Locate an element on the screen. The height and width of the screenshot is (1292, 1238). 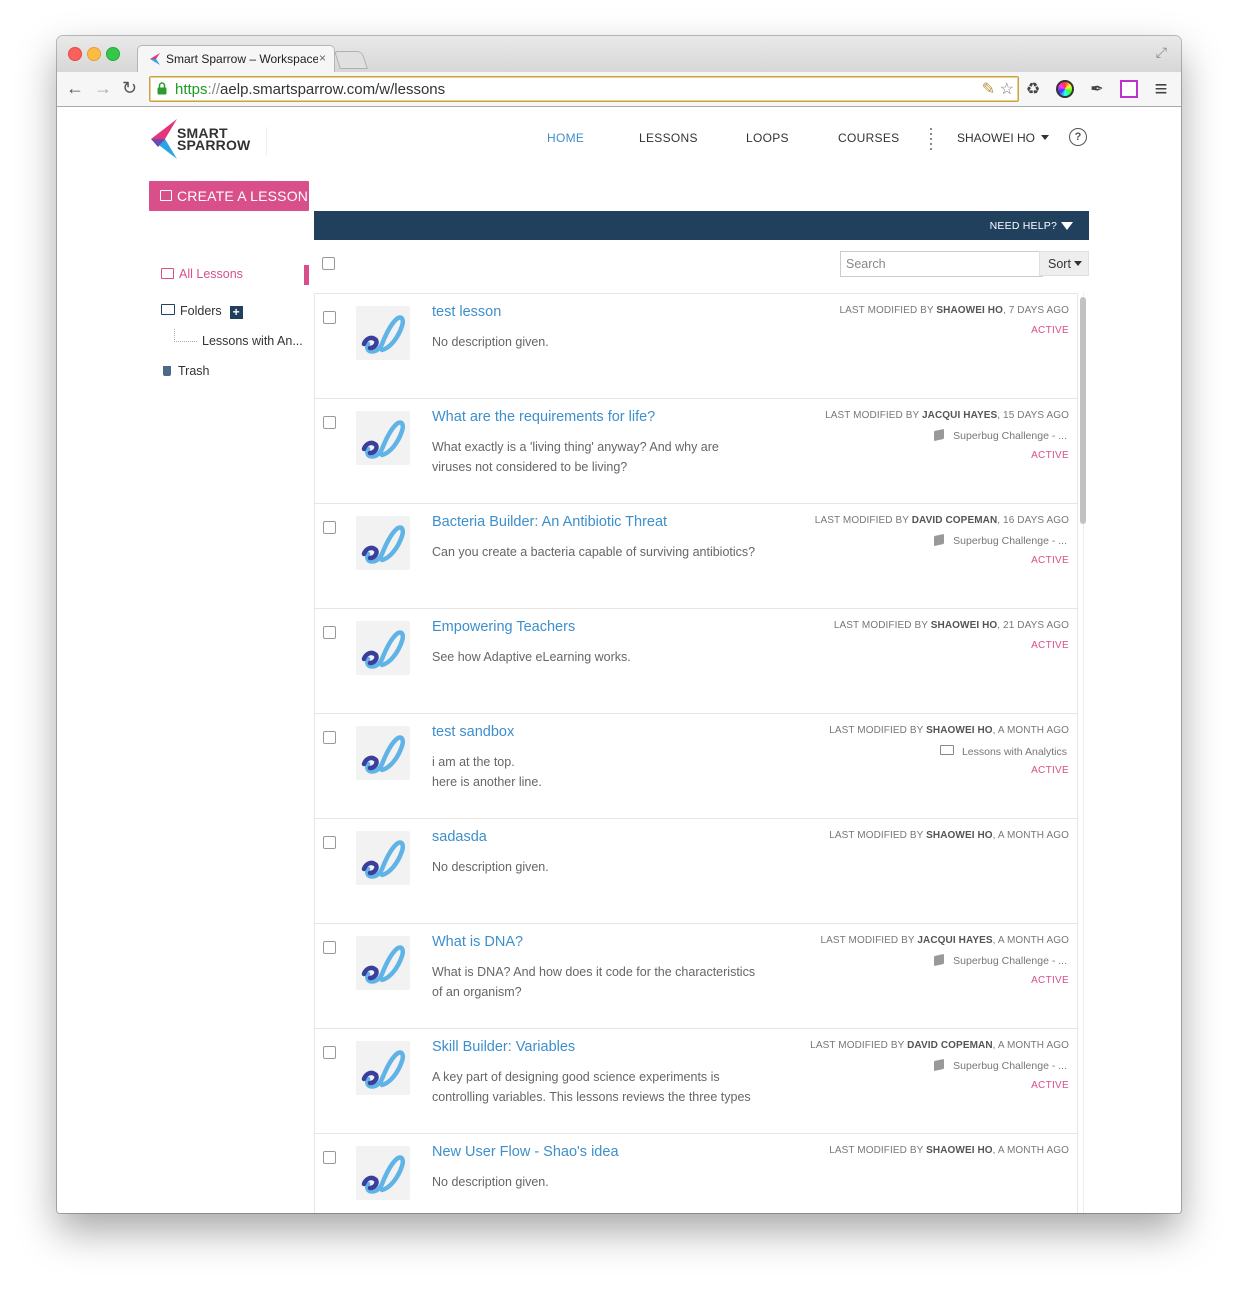
browser-menu-icon: ≡ is located at coordinates (1161, 88).